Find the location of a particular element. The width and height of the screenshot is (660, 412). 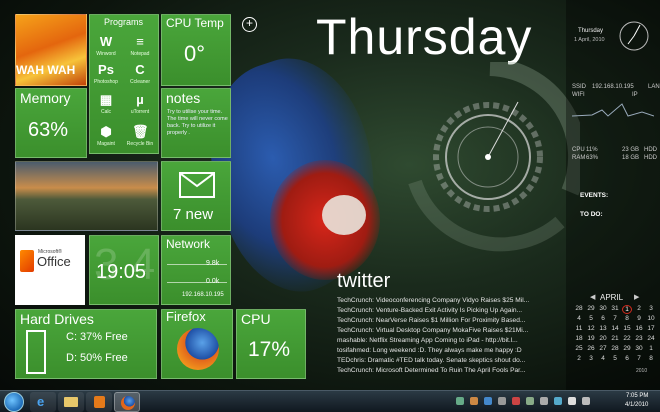

cpu-temp-value: 0° is located at coordinates (195, 53).